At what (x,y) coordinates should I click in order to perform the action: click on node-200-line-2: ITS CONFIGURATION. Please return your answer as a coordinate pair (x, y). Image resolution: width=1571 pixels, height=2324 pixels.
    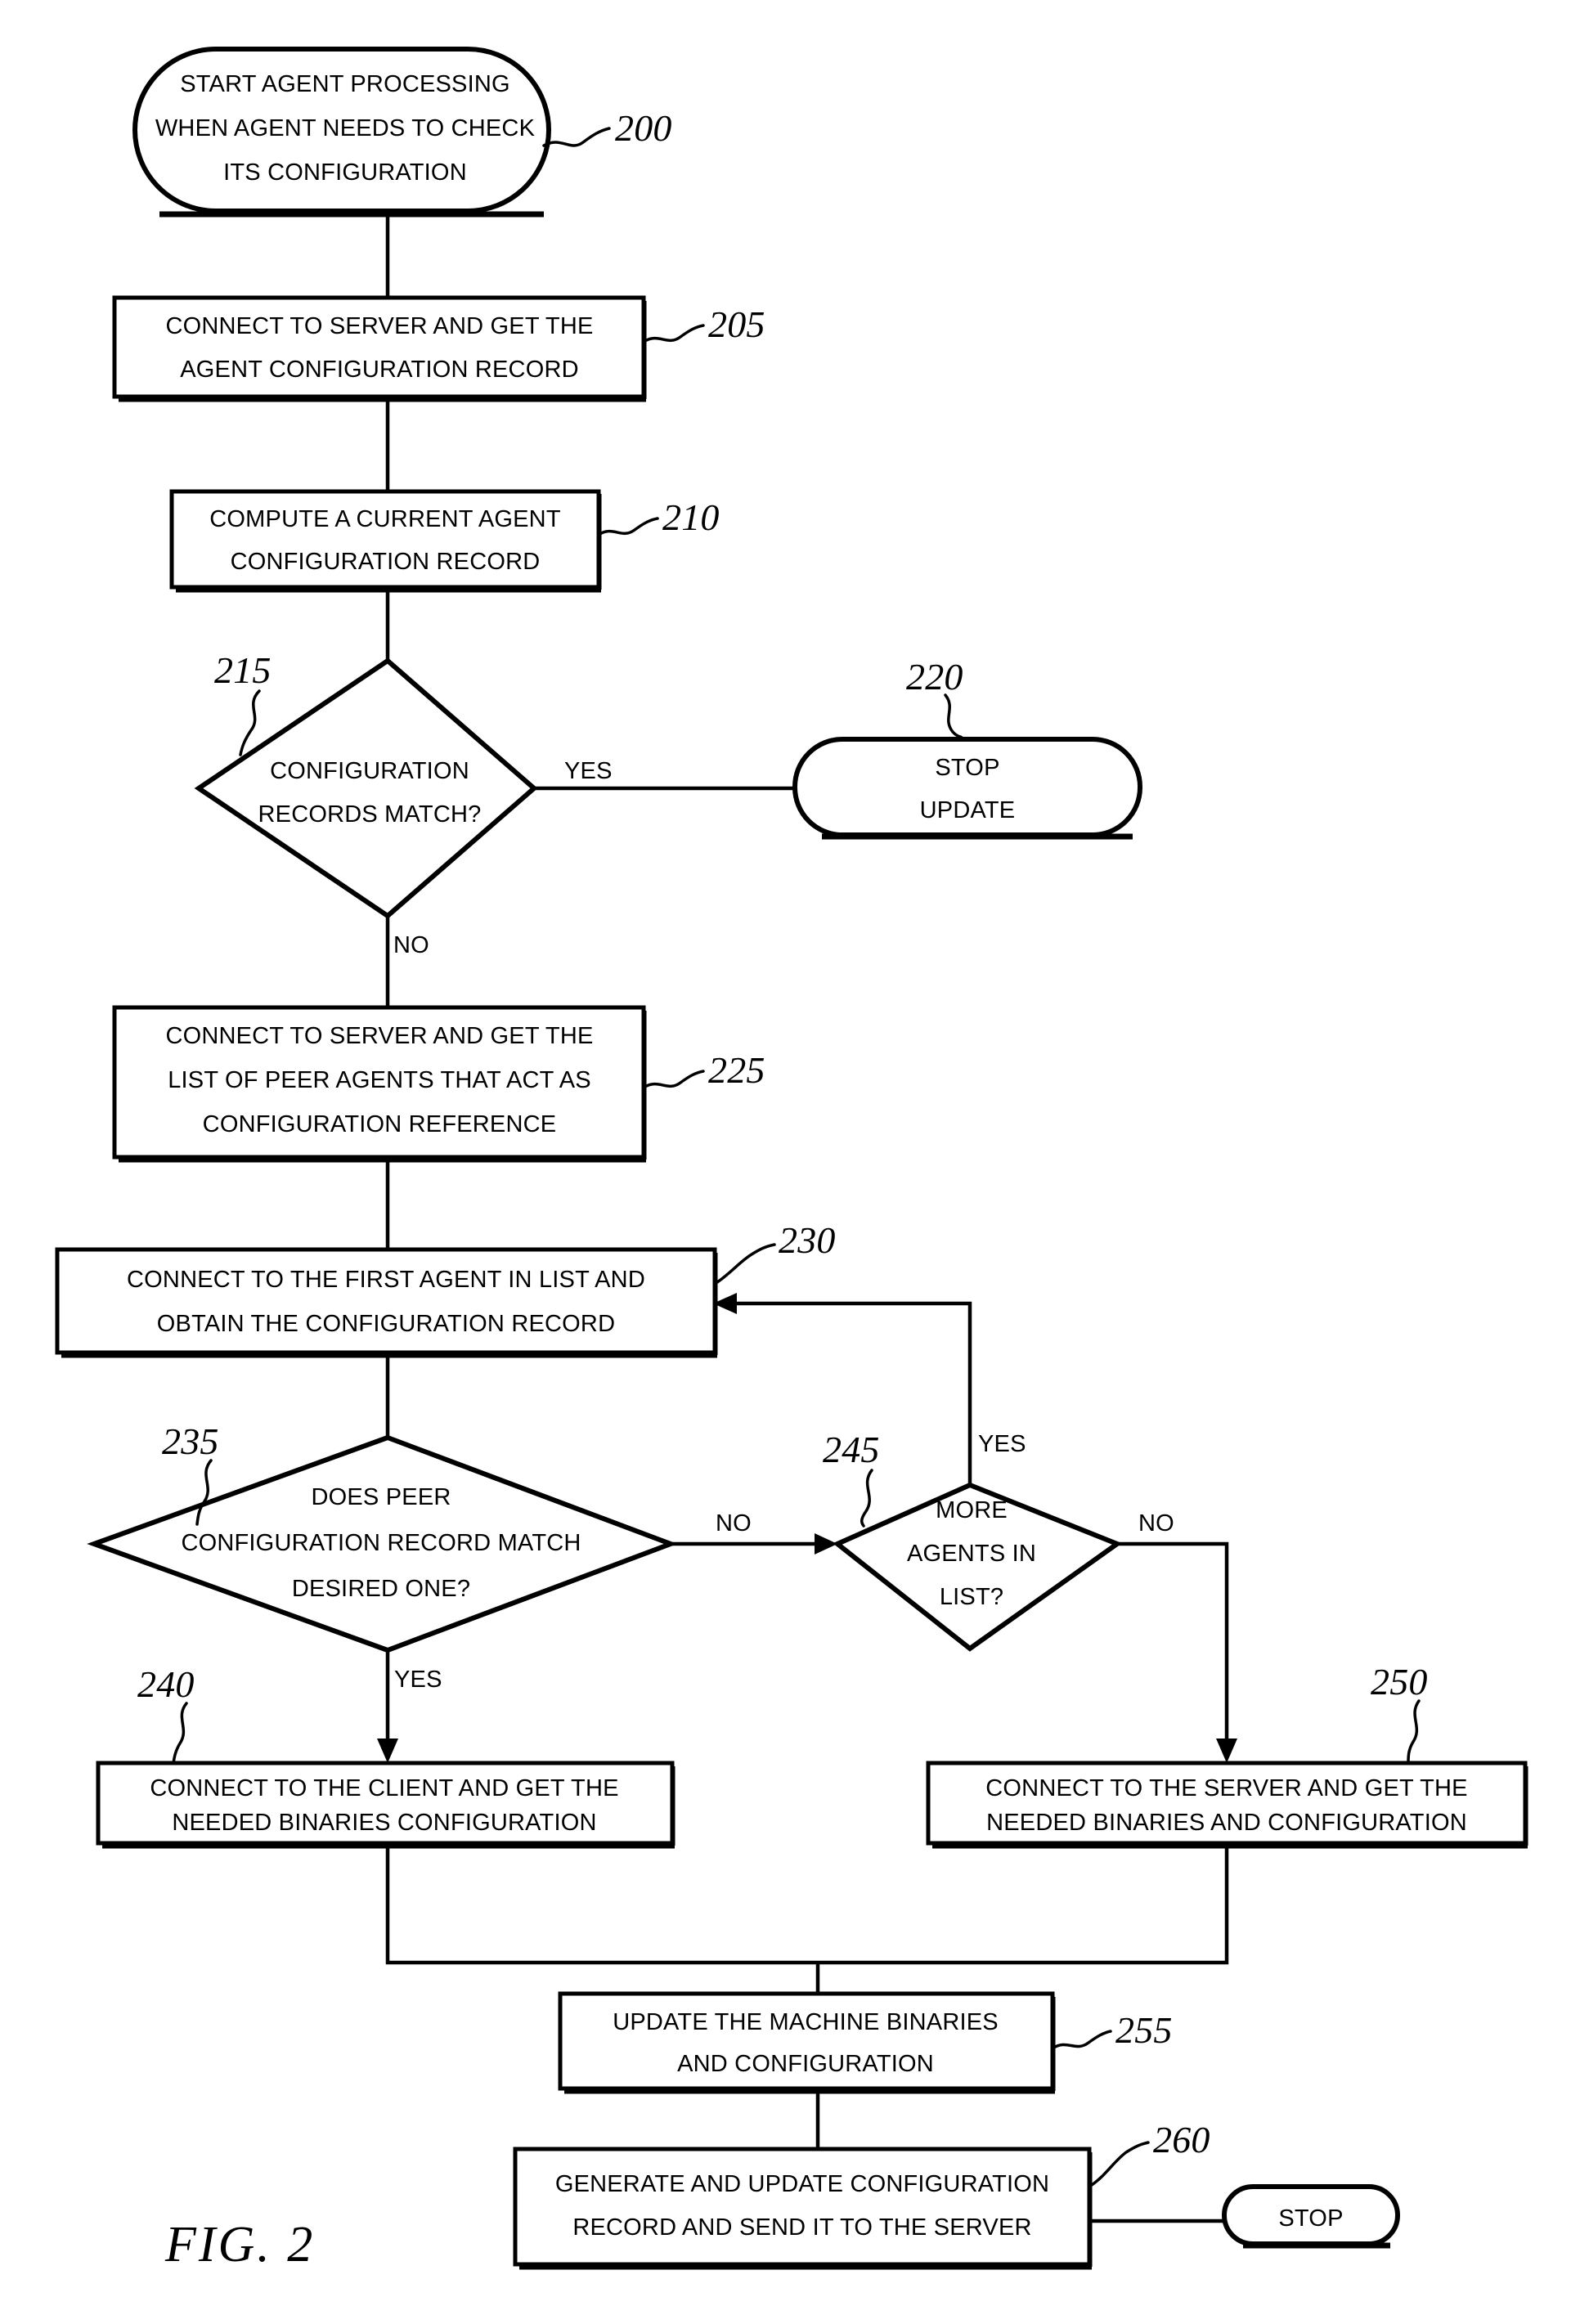
    Looking at the image, I should click on (345, 172).